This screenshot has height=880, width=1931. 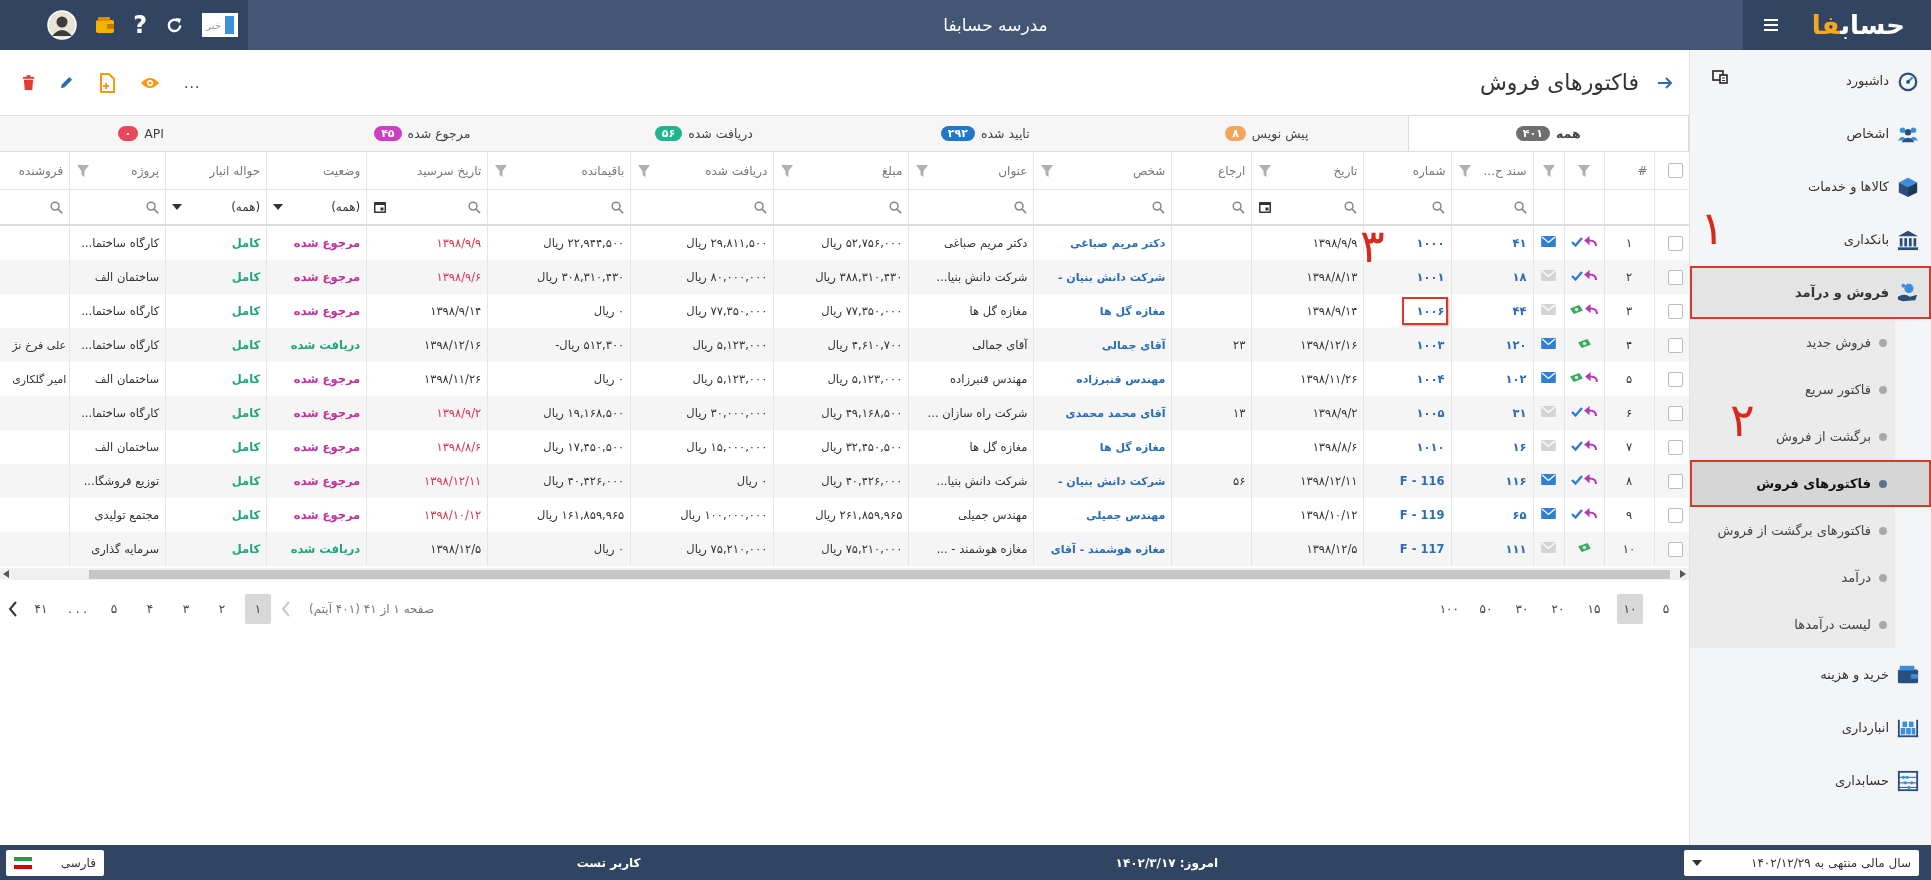 What do you see at coordinates (1770, 25) in the screenshot?
I see `menu-icon` at bounding box center [1770, 25].